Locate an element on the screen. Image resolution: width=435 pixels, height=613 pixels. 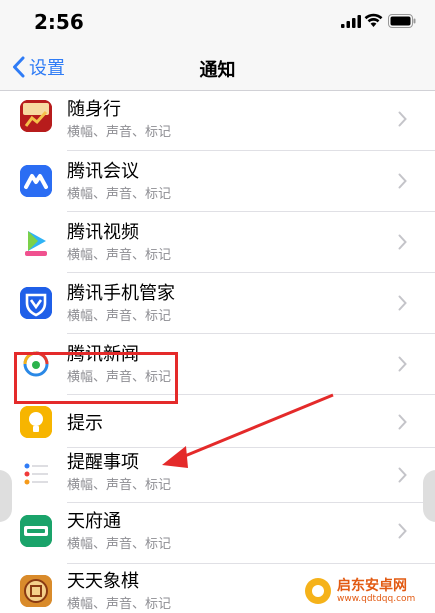
watermark: 启东安卓网 www.qdtdqq.com is located at coordinates (369, 591).